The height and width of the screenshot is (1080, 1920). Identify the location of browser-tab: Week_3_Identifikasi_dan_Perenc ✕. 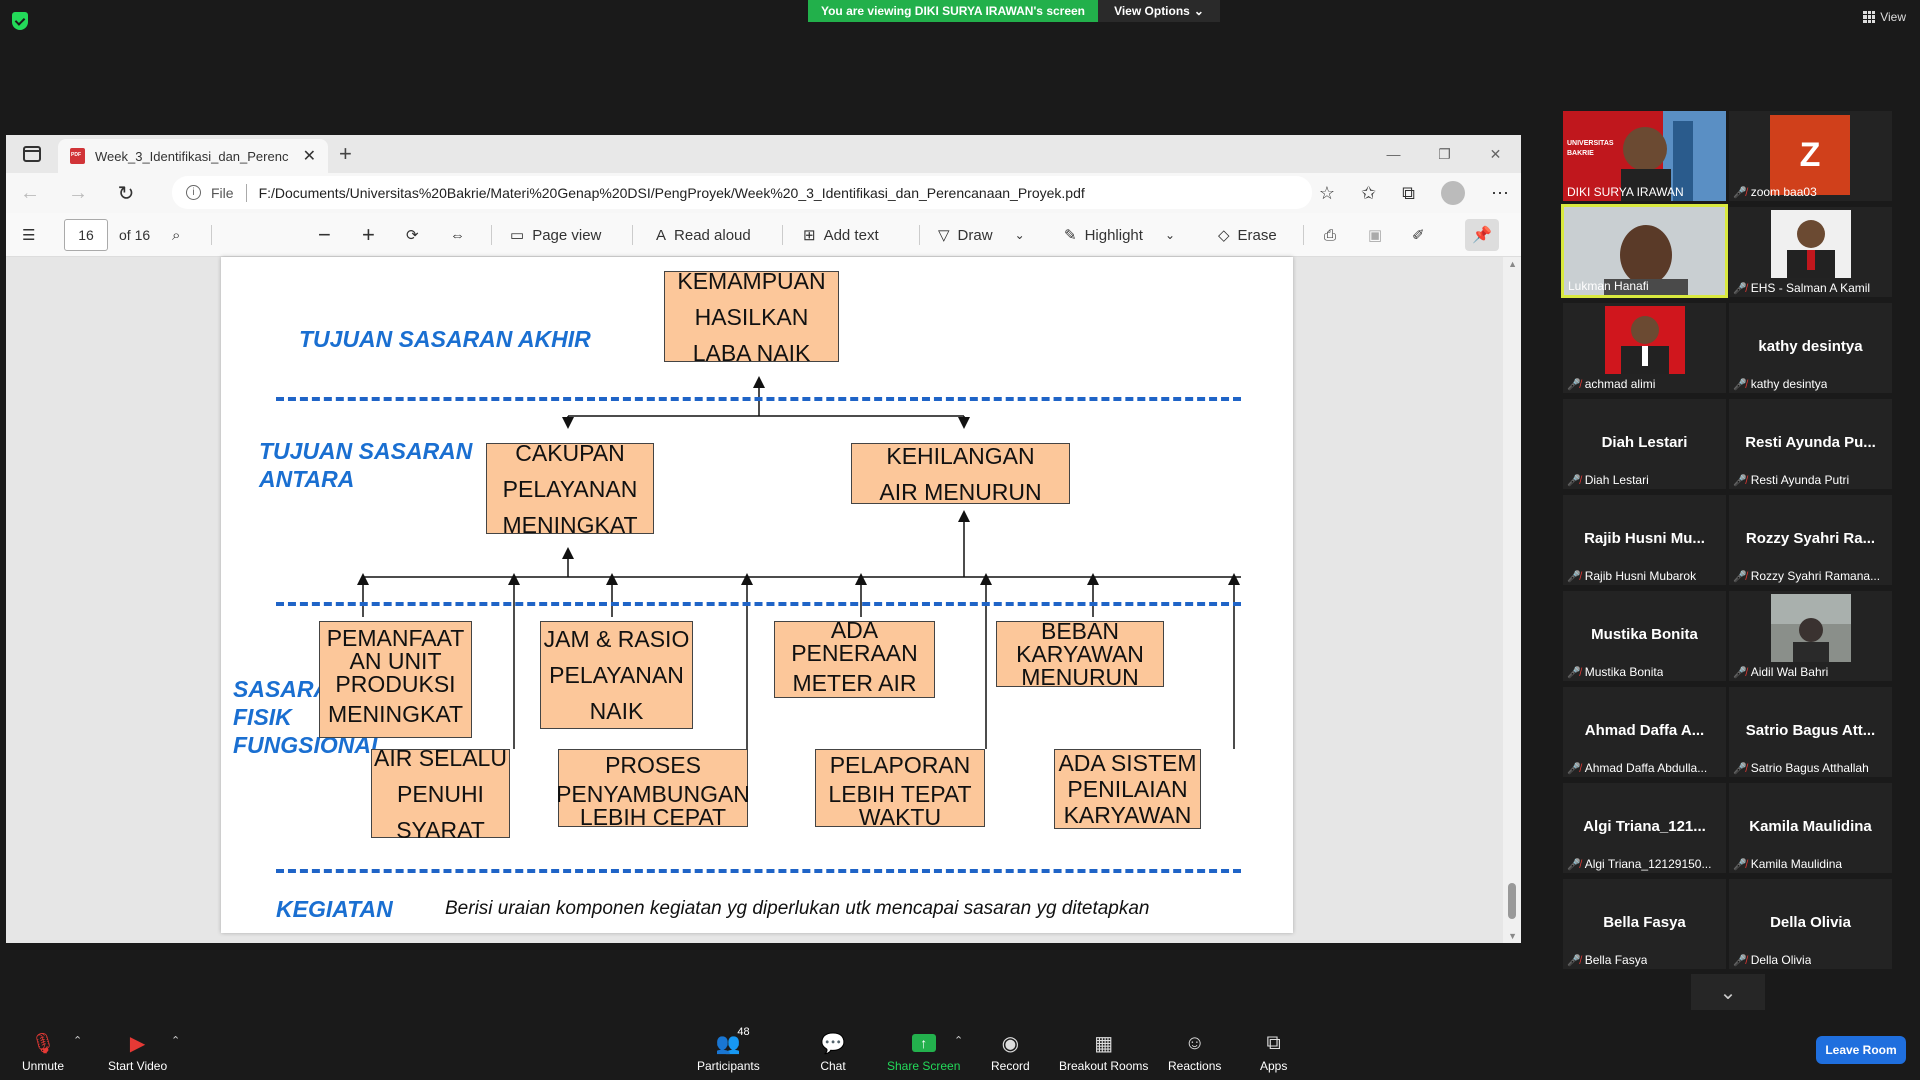
(193, 156).